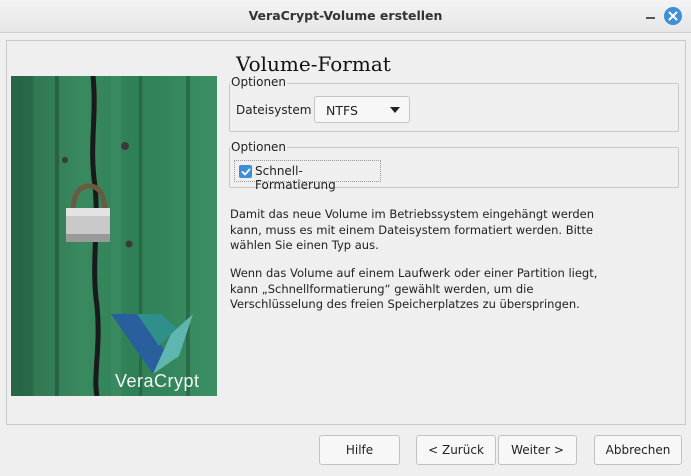 The image size is (691, 476). I want to click on quick-format-label: Schnell-Formatierung, so click(317, 178).